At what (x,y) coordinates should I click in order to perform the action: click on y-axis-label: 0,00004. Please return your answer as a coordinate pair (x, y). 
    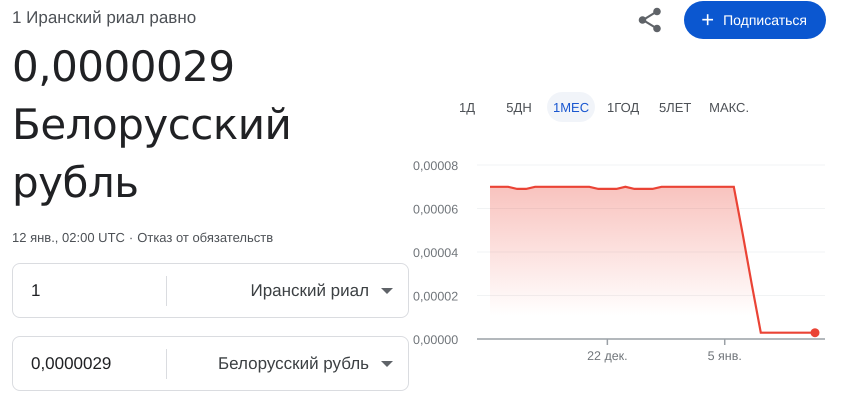
    Looking at the image, I should click on (435, 253).